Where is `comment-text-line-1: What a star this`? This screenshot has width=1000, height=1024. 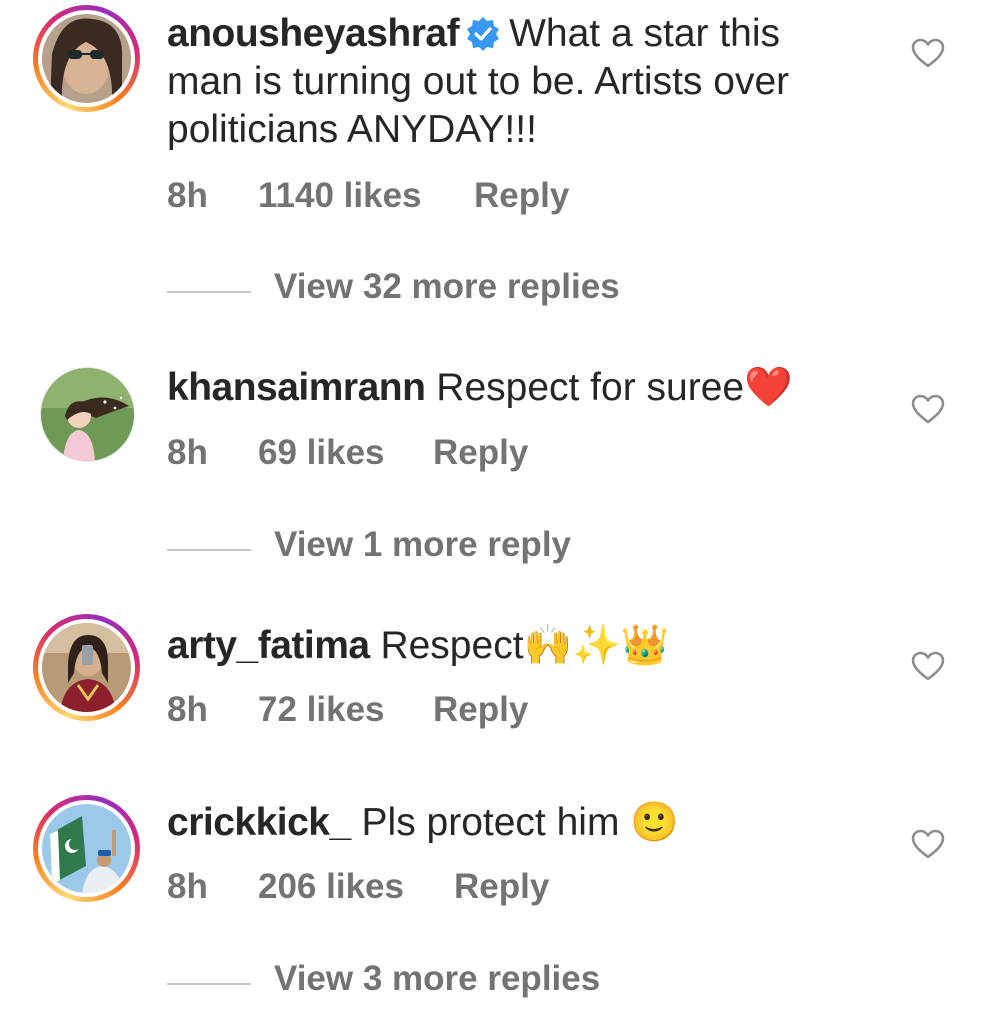
comment-text-line-1: What a star this is located at coordinates (645, 33).